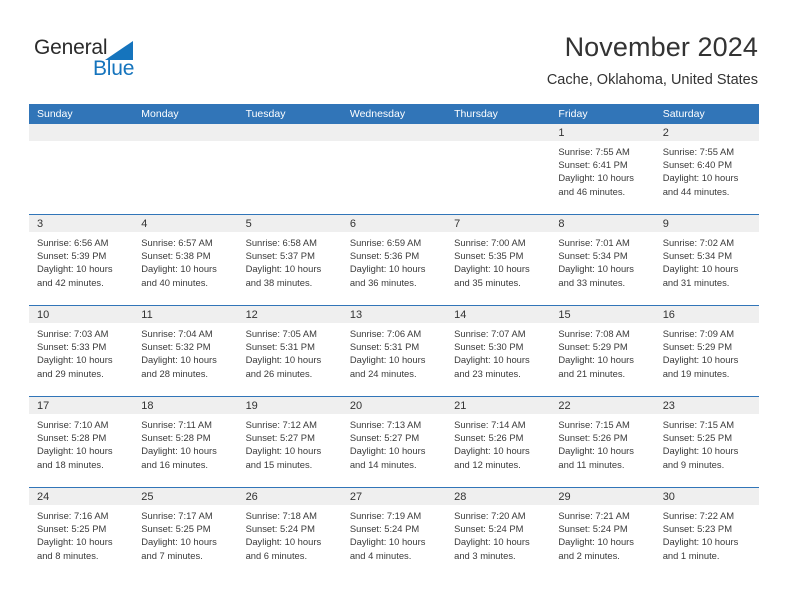 The image size is (792, 612). Describe the element at coordinates (72, 256) in the screenshot. I see `sunset-text: Sunset: 5:39 PM` at that location.